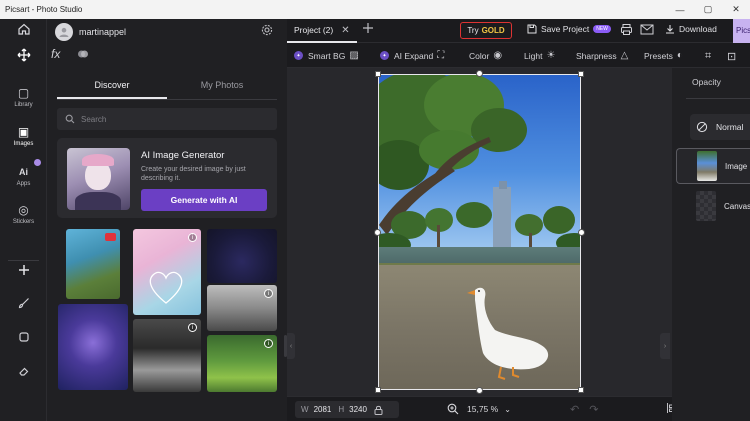  Describe the element at coordinates (665, 346) in the screenshot. I see `collapse-right-panel-button: ›` at that location.